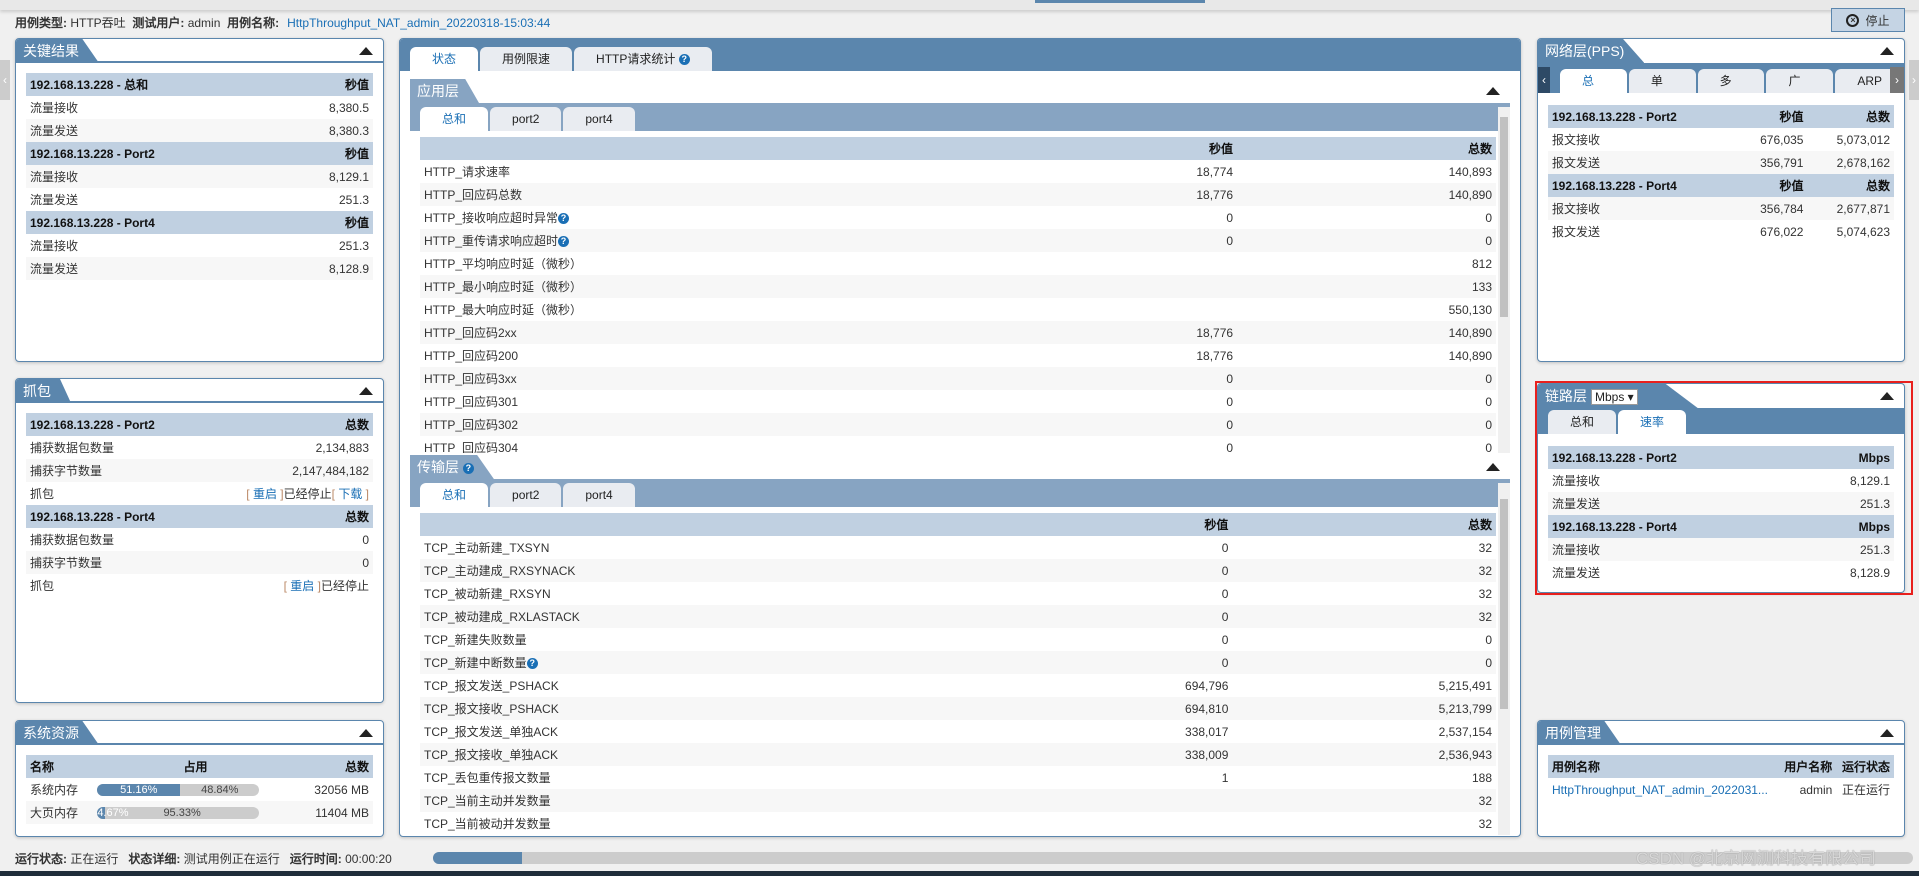  Describe the element at coordinates (444, 91) in the screenshot. I see `section-title: 应用层` at that location.